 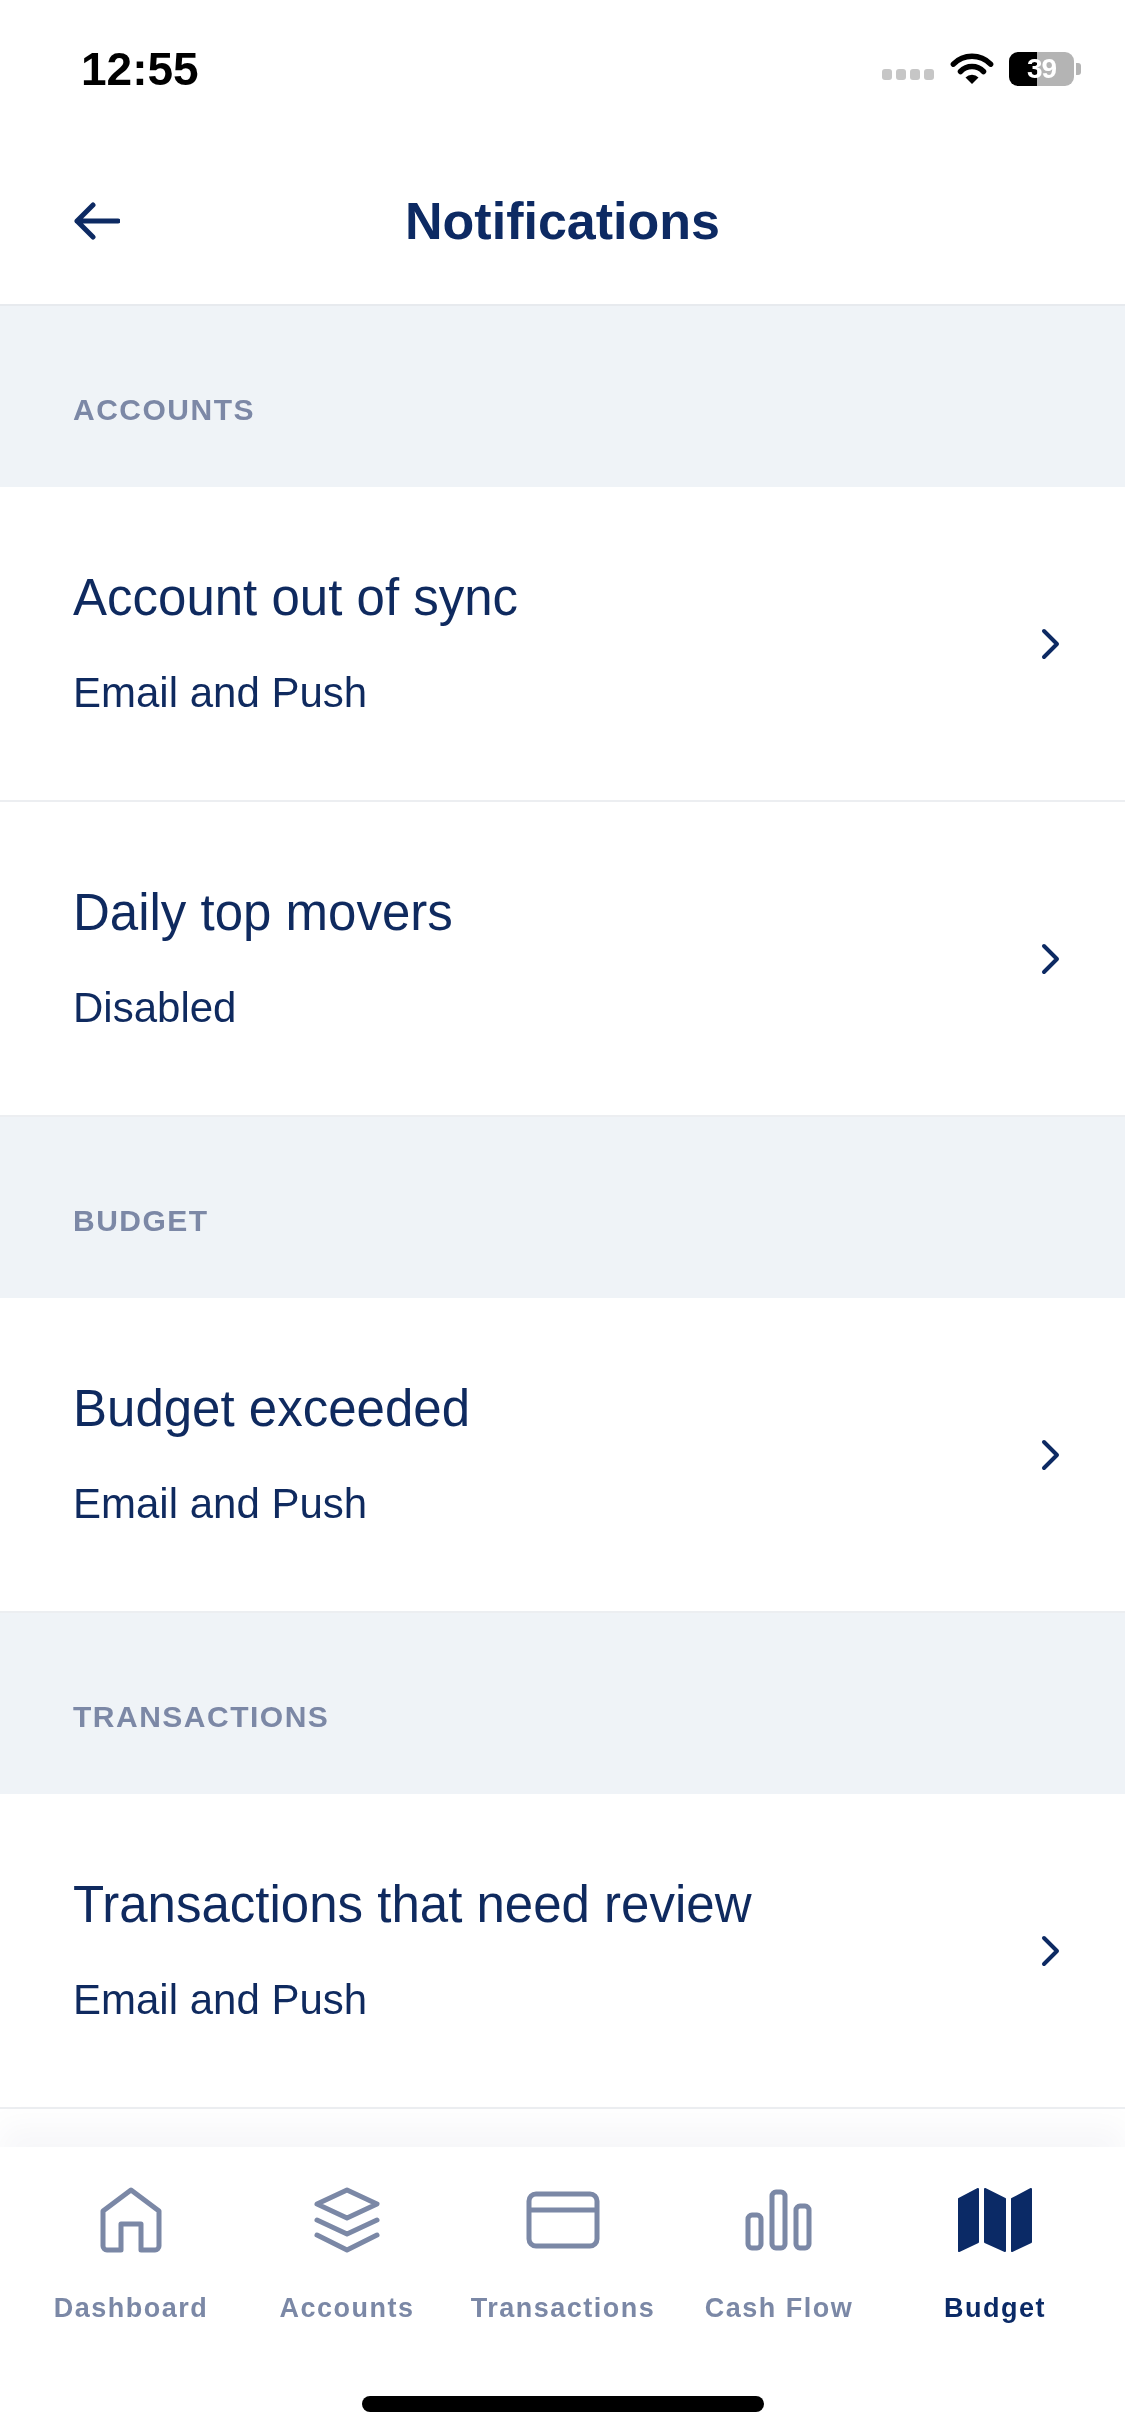 What do you see at coordinates (563, 2220) in the screenshot?
I see `credit-card-icon` at bounding box center [563, 2220].